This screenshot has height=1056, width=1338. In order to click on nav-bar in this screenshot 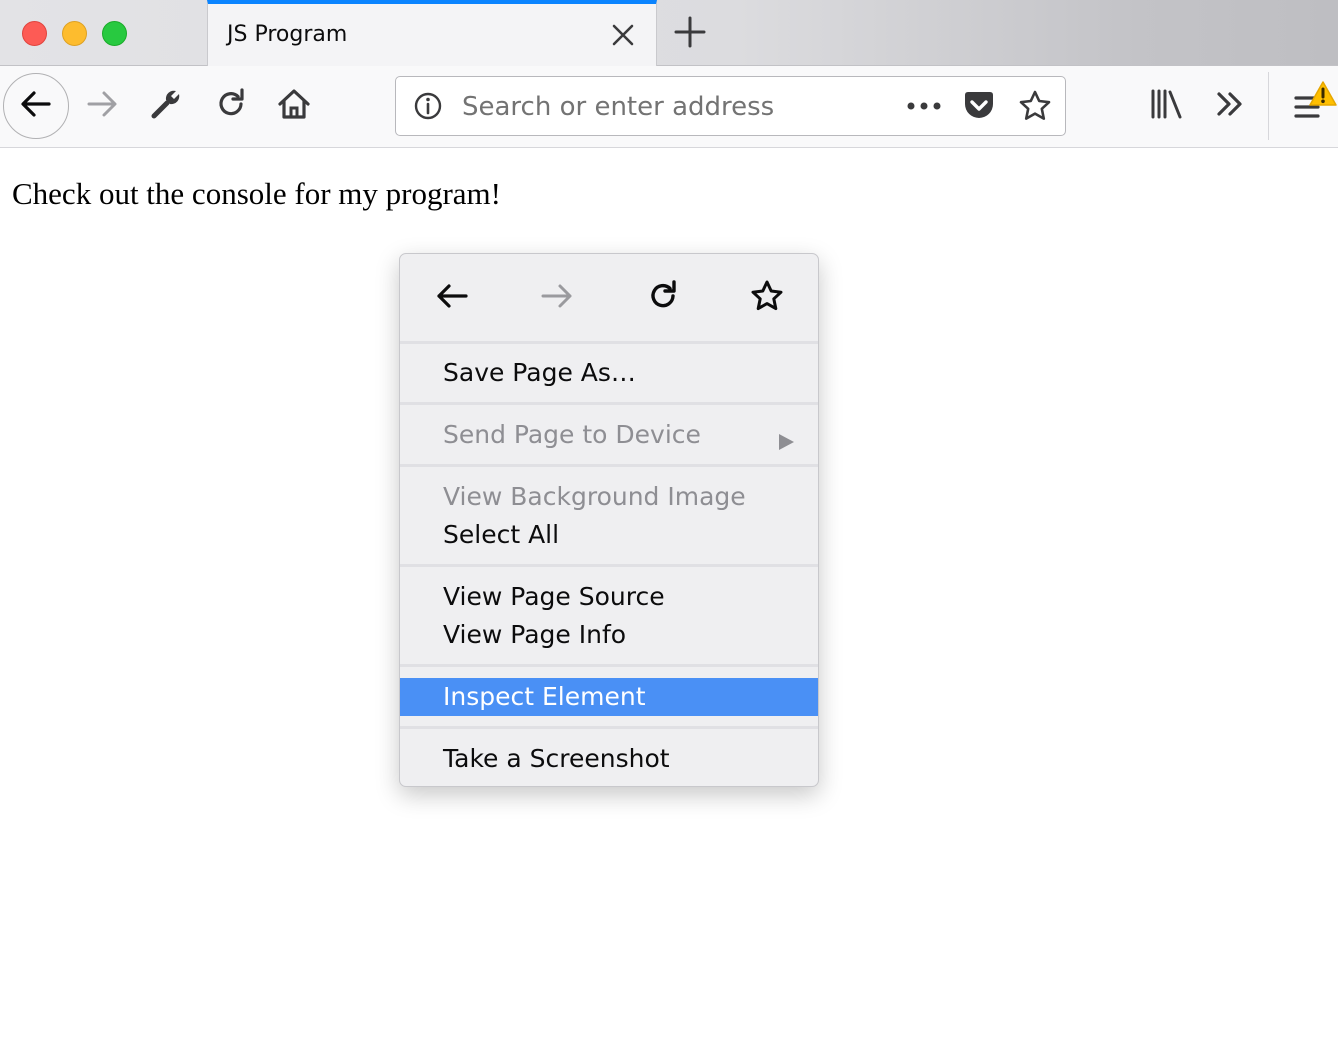, I will do `click(669, 107)`.